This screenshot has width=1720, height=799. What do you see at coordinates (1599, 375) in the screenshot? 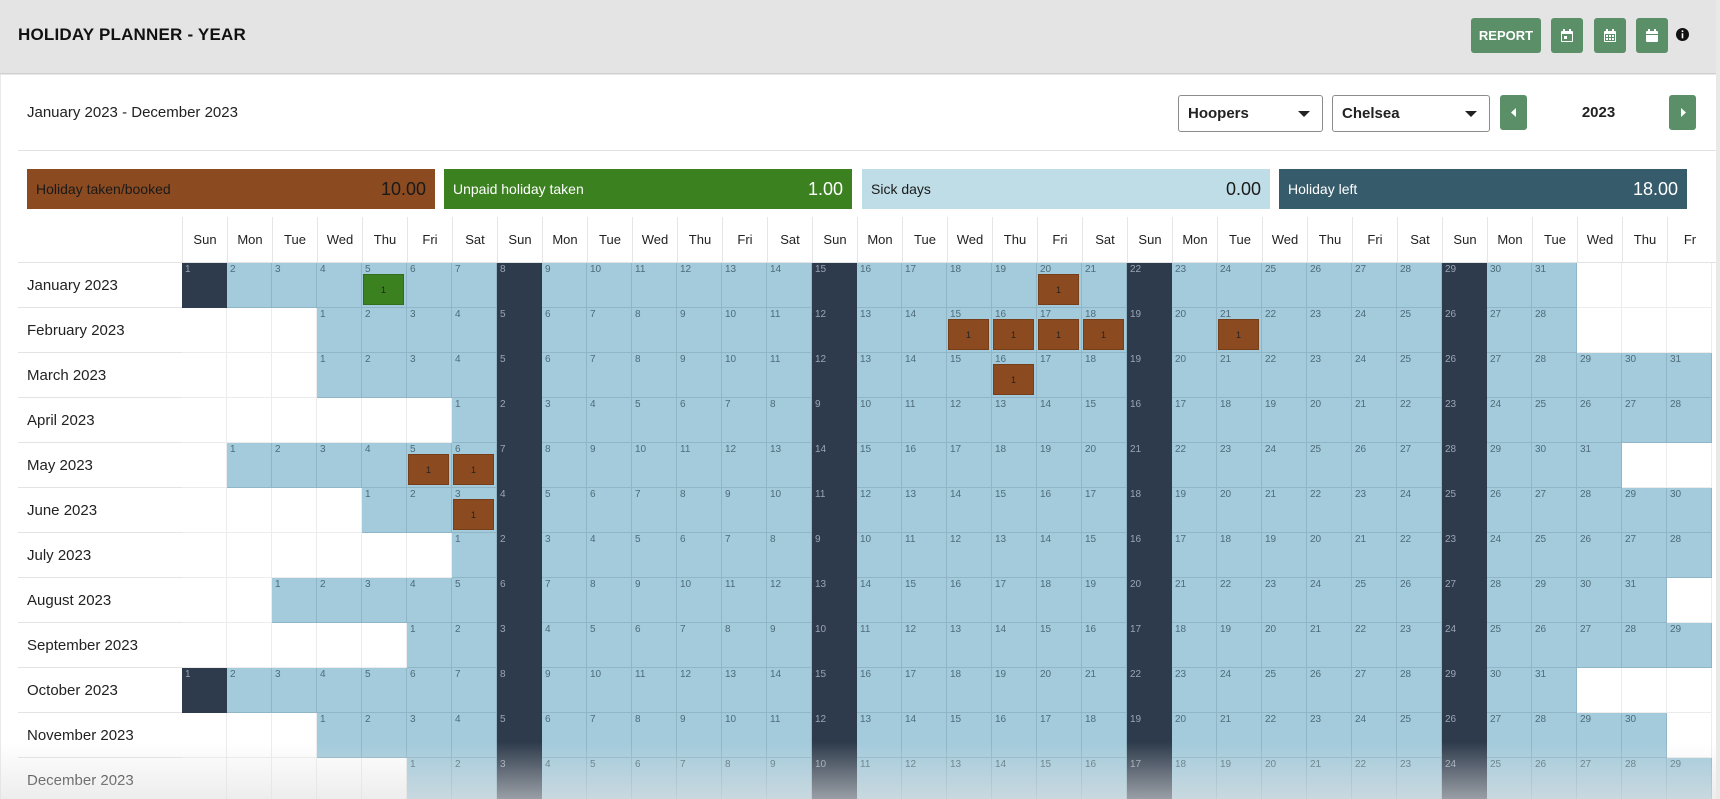
I see `day-cell: 29` at bounding box center [1599, 375].